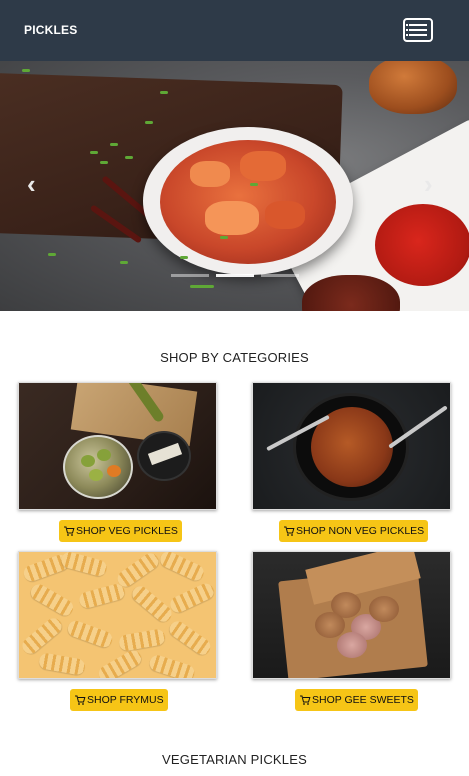 The width and height of the screenshot is (469, 776). What do you see at coordinates (31, 184) in the screenshot?
I see `carousel-prev-icon: ‹` at bounding box center [31, 184].